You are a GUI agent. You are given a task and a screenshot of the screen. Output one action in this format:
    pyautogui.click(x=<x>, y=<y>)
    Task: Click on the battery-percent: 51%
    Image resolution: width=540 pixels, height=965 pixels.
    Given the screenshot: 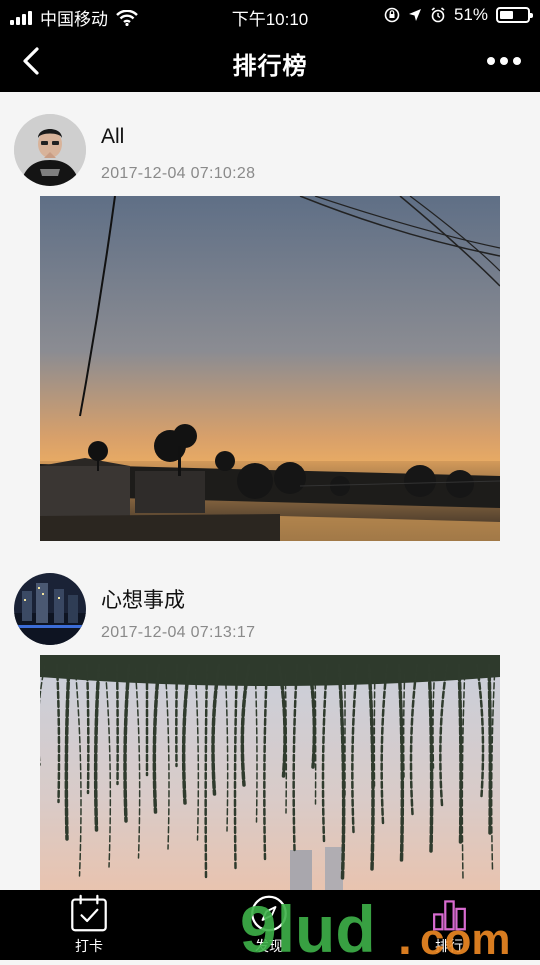 What is the action you would take?
    pyautogui.click(x=470, y=14)
    